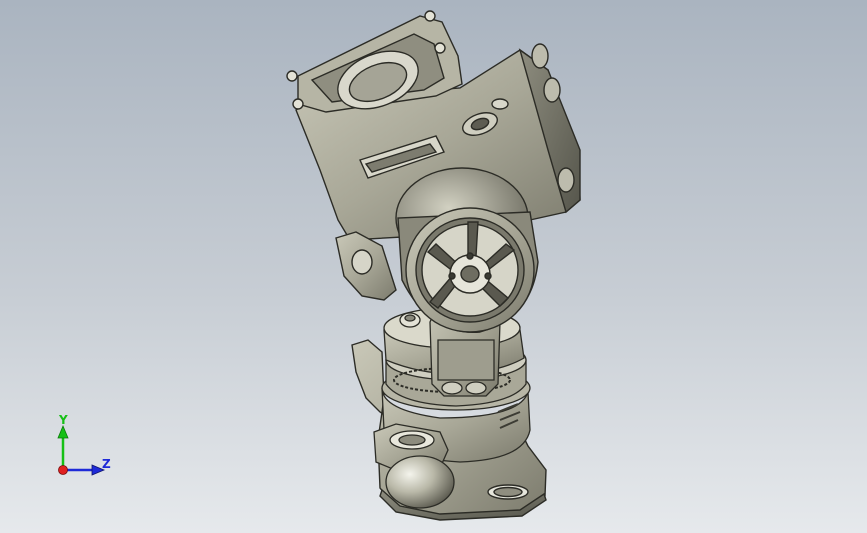 The image size is (867, 533). What do you see at coordinates (106, 464) in the screenshot?
I see `z-axis-label: Z` at bounding box center [106, 464].